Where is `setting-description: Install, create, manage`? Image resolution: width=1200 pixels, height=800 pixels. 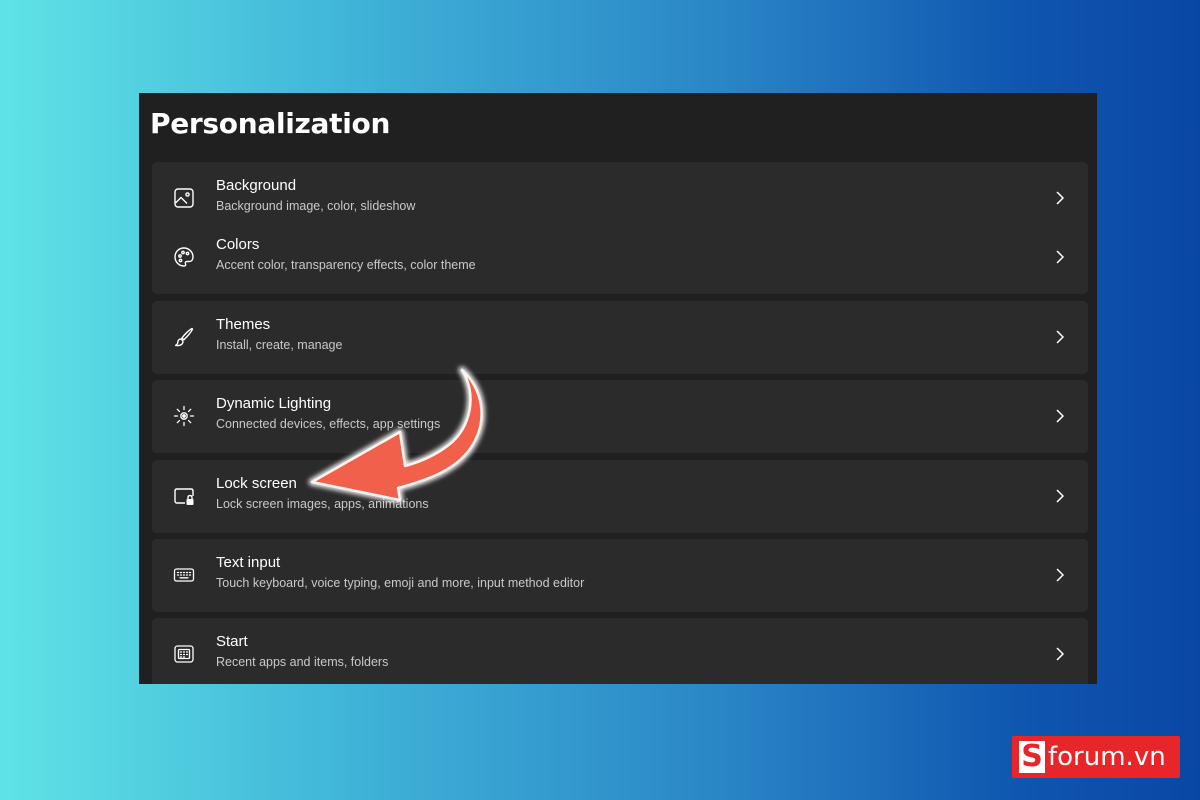
setting-description: Install, create, manage is located at coordinates (279, 345).